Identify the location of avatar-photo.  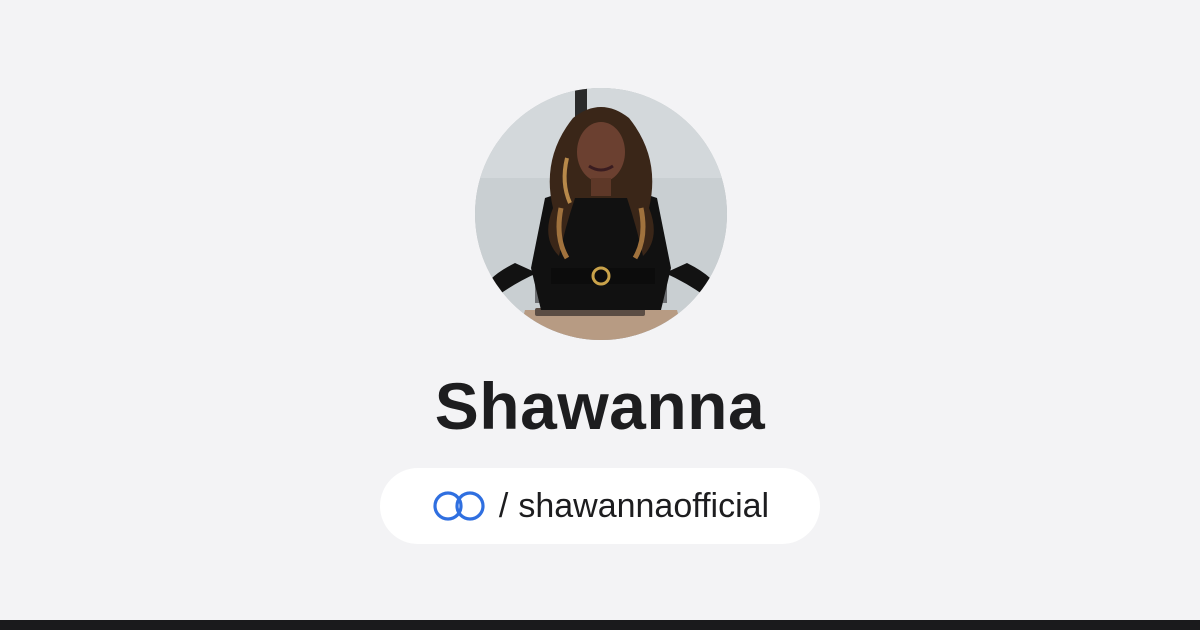
(601, 214).